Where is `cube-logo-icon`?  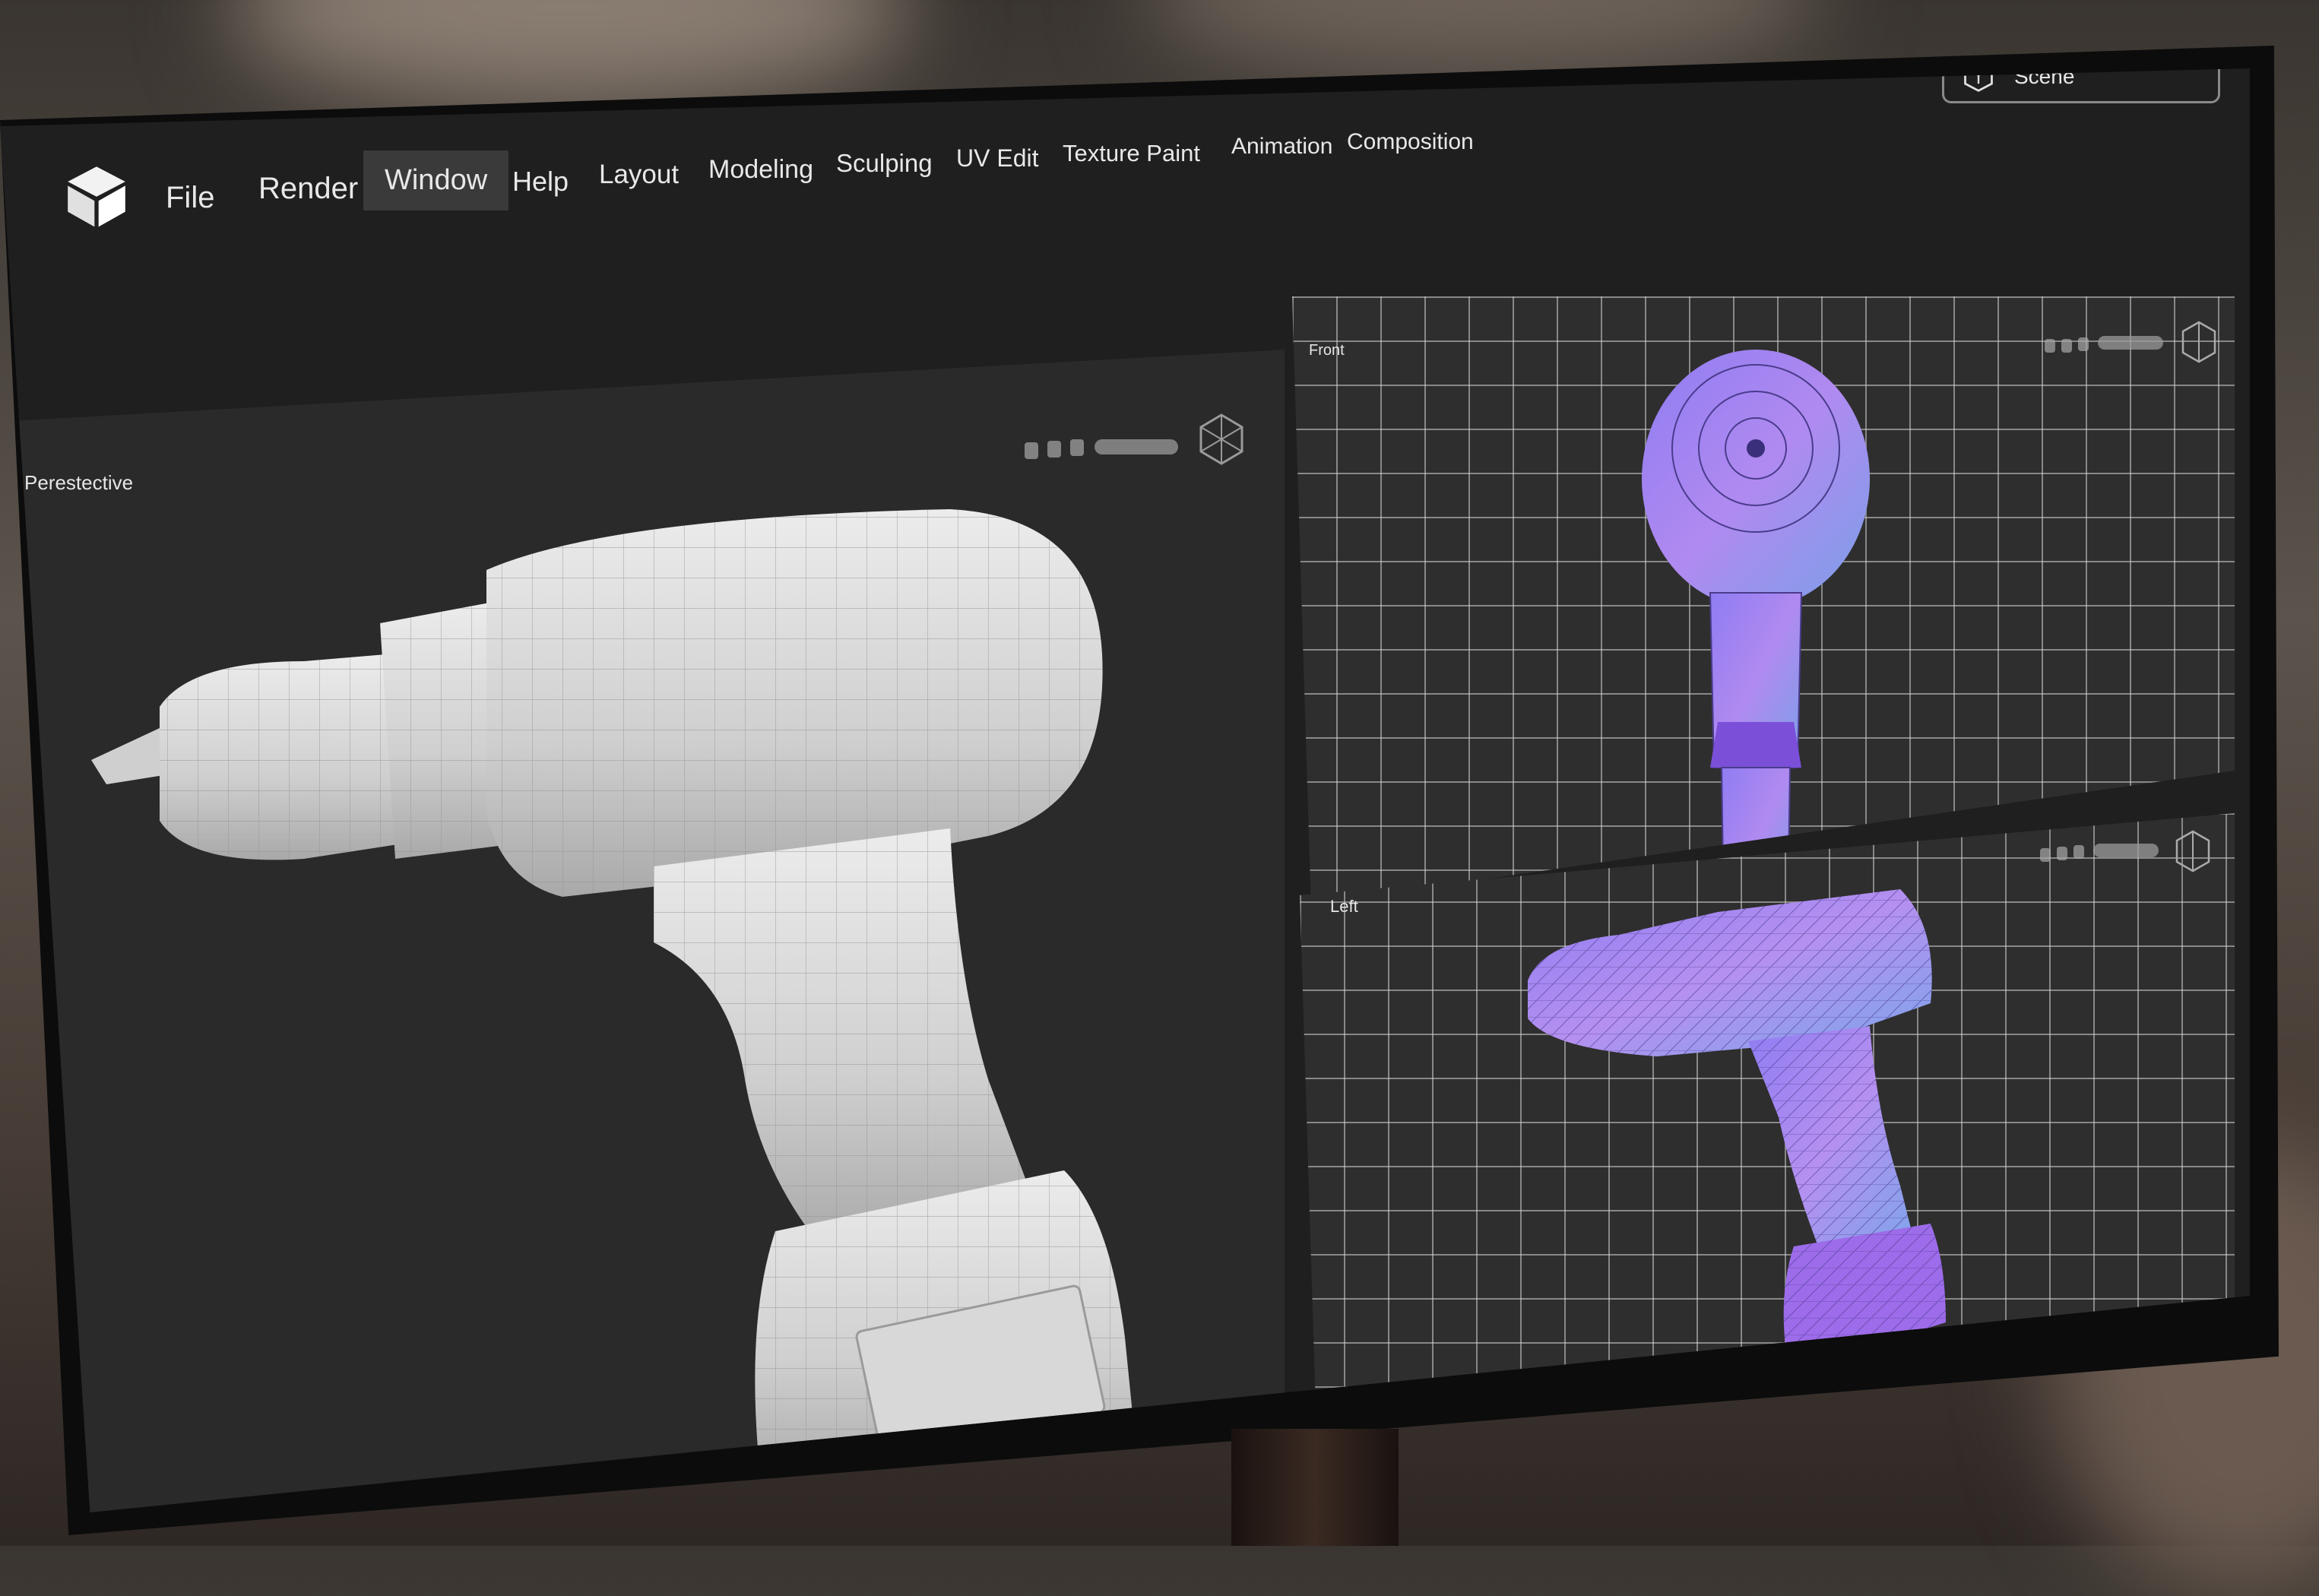
cube-logo-icon is located at coordinates (96, 196).